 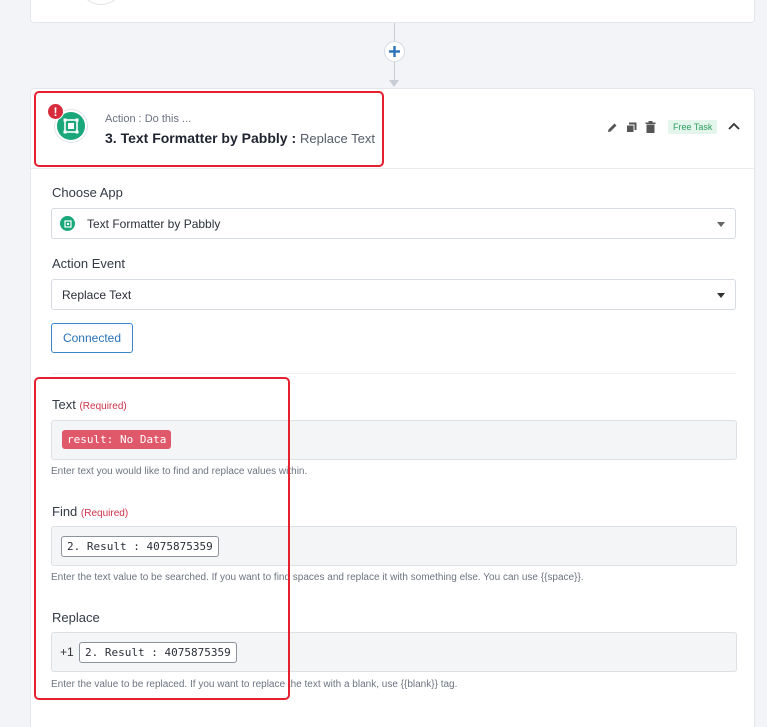 I want to click on pencil-icon, so click(x=612, y=127).